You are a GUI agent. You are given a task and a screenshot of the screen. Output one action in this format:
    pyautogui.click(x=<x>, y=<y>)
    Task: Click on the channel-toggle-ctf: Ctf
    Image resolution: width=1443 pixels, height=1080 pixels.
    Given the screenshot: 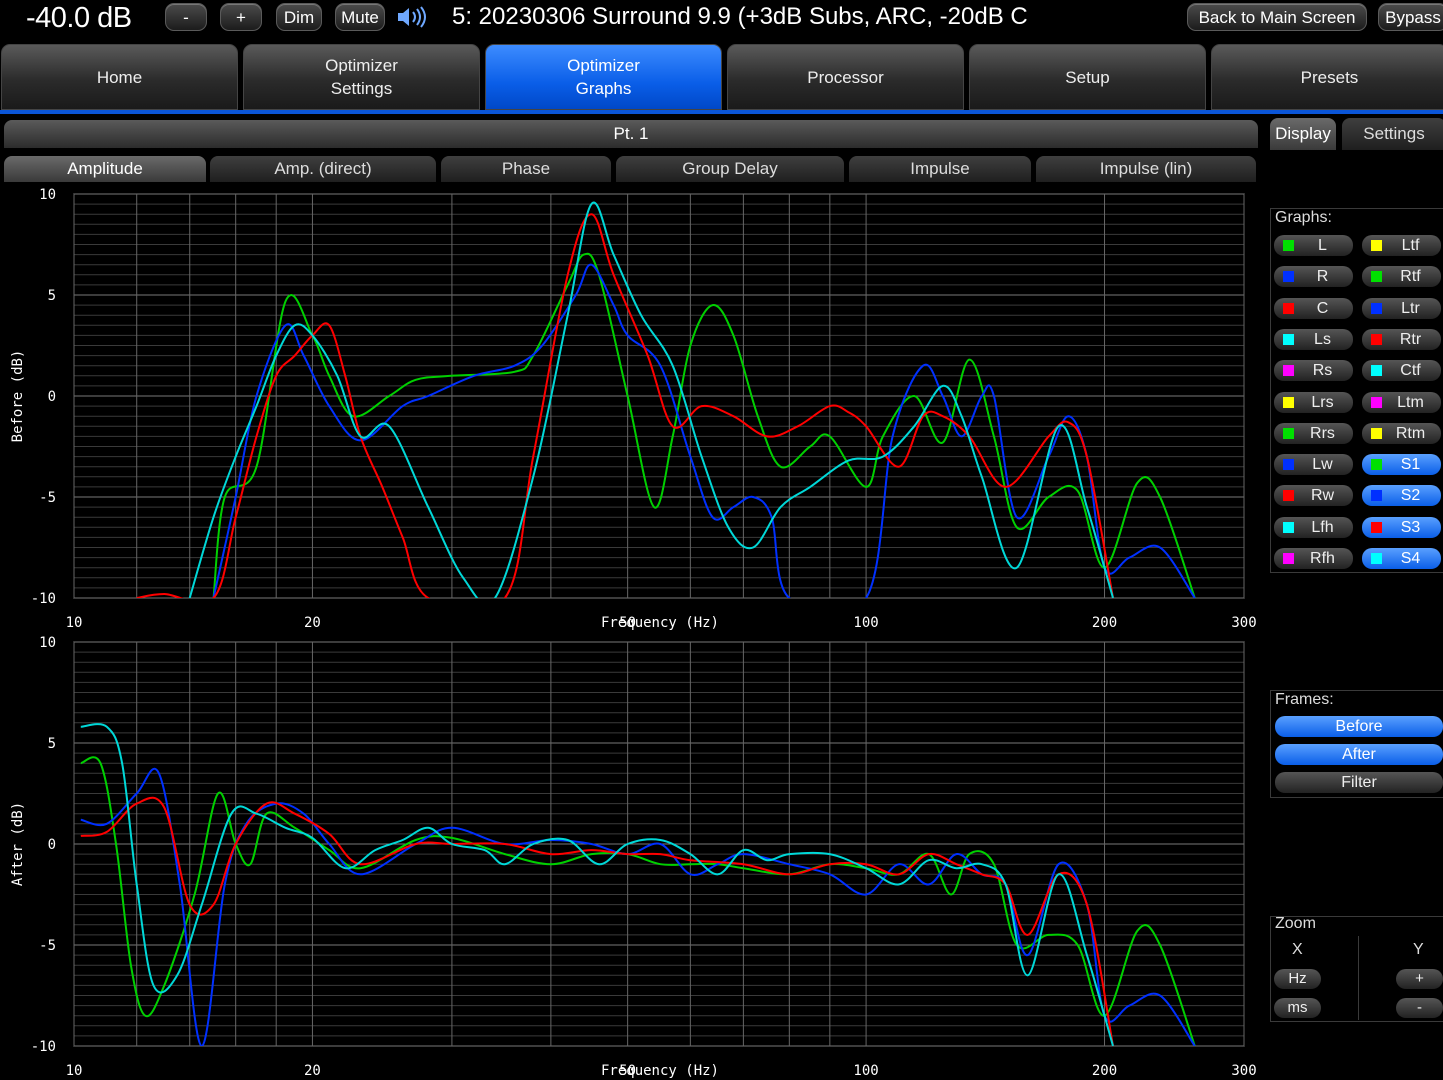 What is the action you would take?
    pyautogui.click(x=1401, y=371)
    